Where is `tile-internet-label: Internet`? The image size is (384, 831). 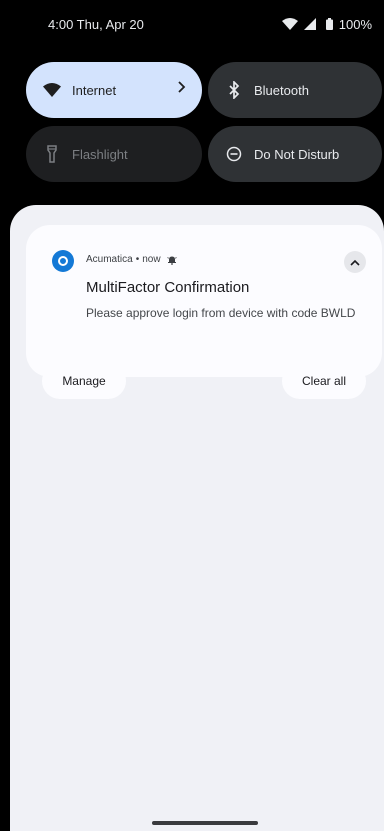
tile-internet-label: Internet is located at coordinates (94, 90).